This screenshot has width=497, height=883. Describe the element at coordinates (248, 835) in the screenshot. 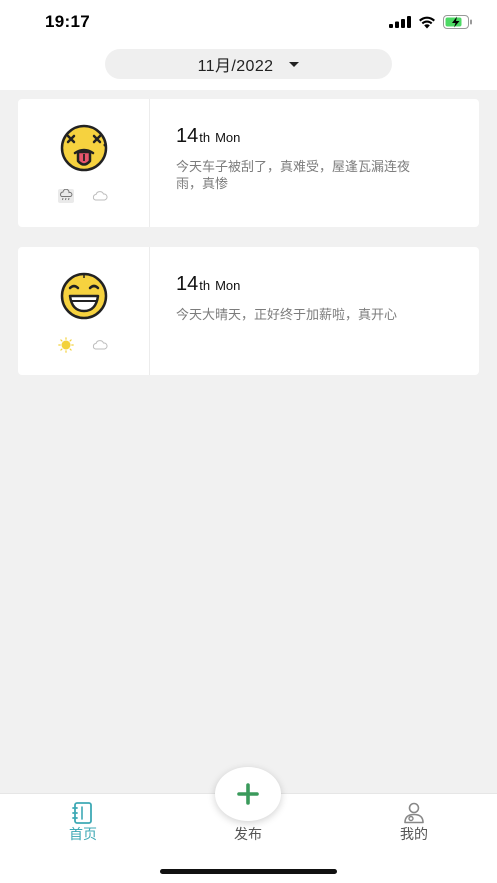

I see `publish-label: 发布` at that location.